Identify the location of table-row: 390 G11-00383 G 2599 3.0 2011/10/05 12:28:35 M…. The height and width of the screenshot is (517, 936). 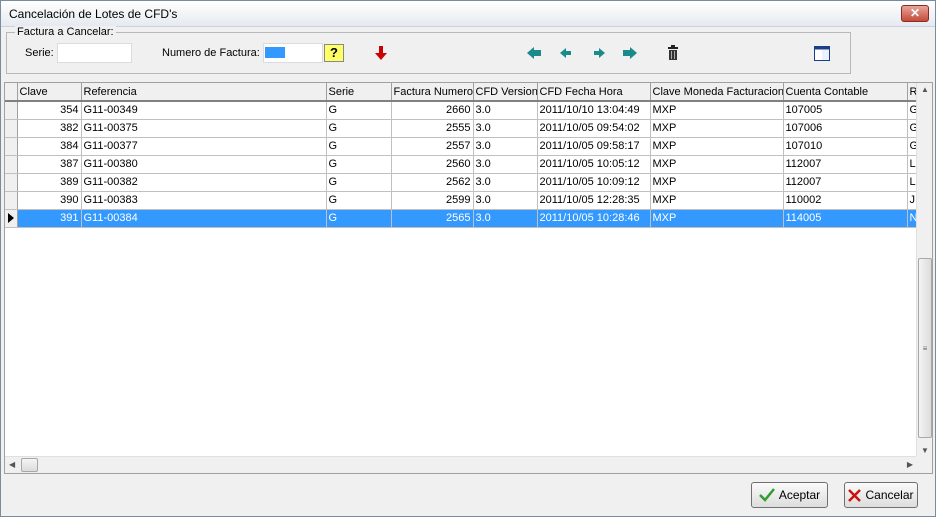
(461, 200).